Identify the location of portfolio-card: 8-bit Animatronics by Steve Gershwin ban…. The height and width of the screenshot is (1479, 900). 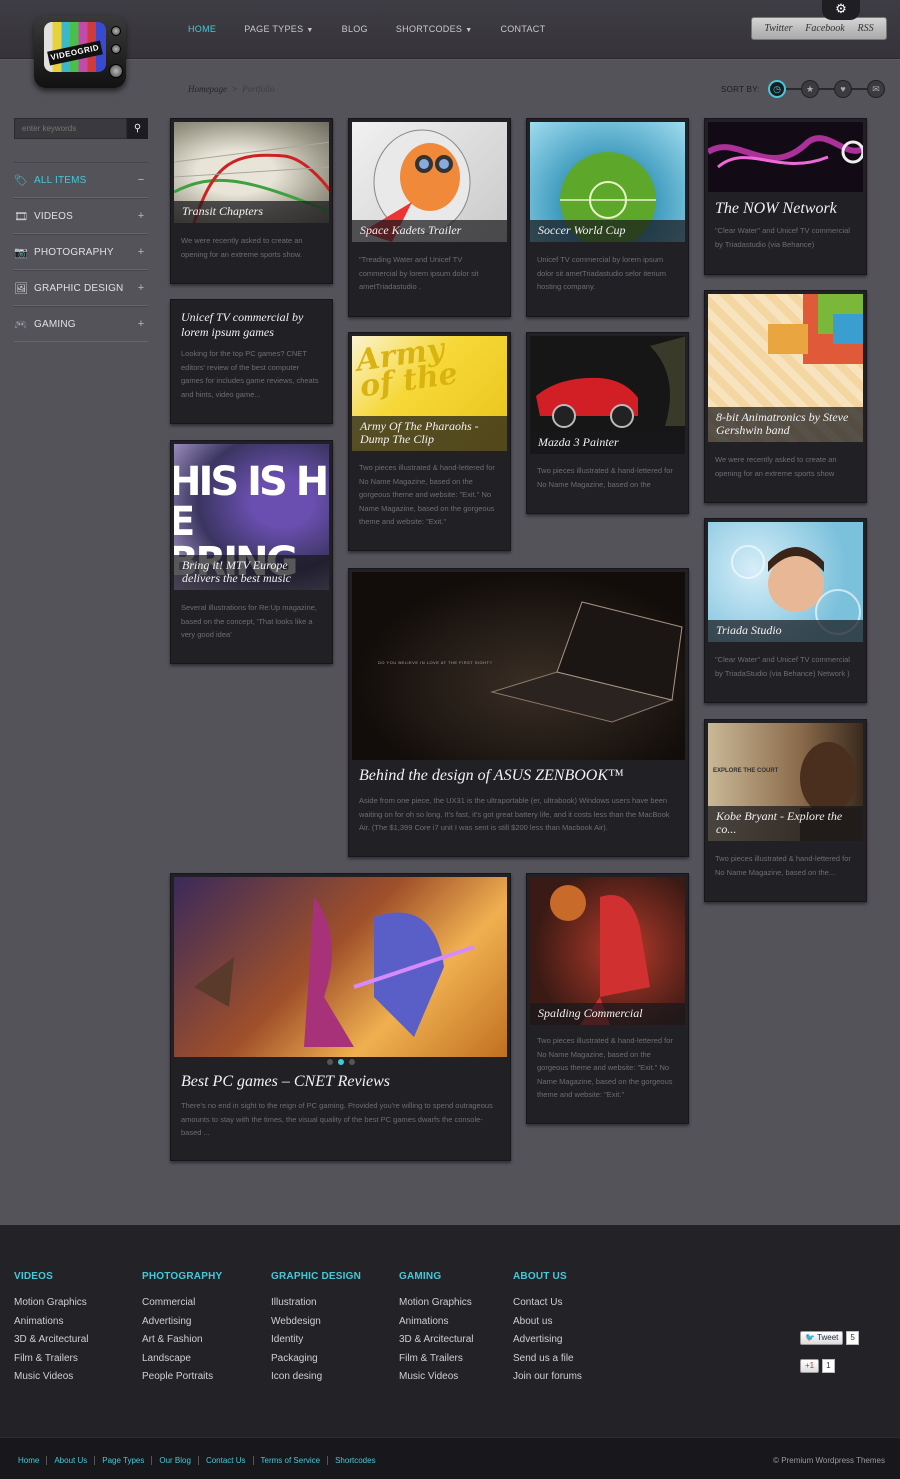
(785, 396).